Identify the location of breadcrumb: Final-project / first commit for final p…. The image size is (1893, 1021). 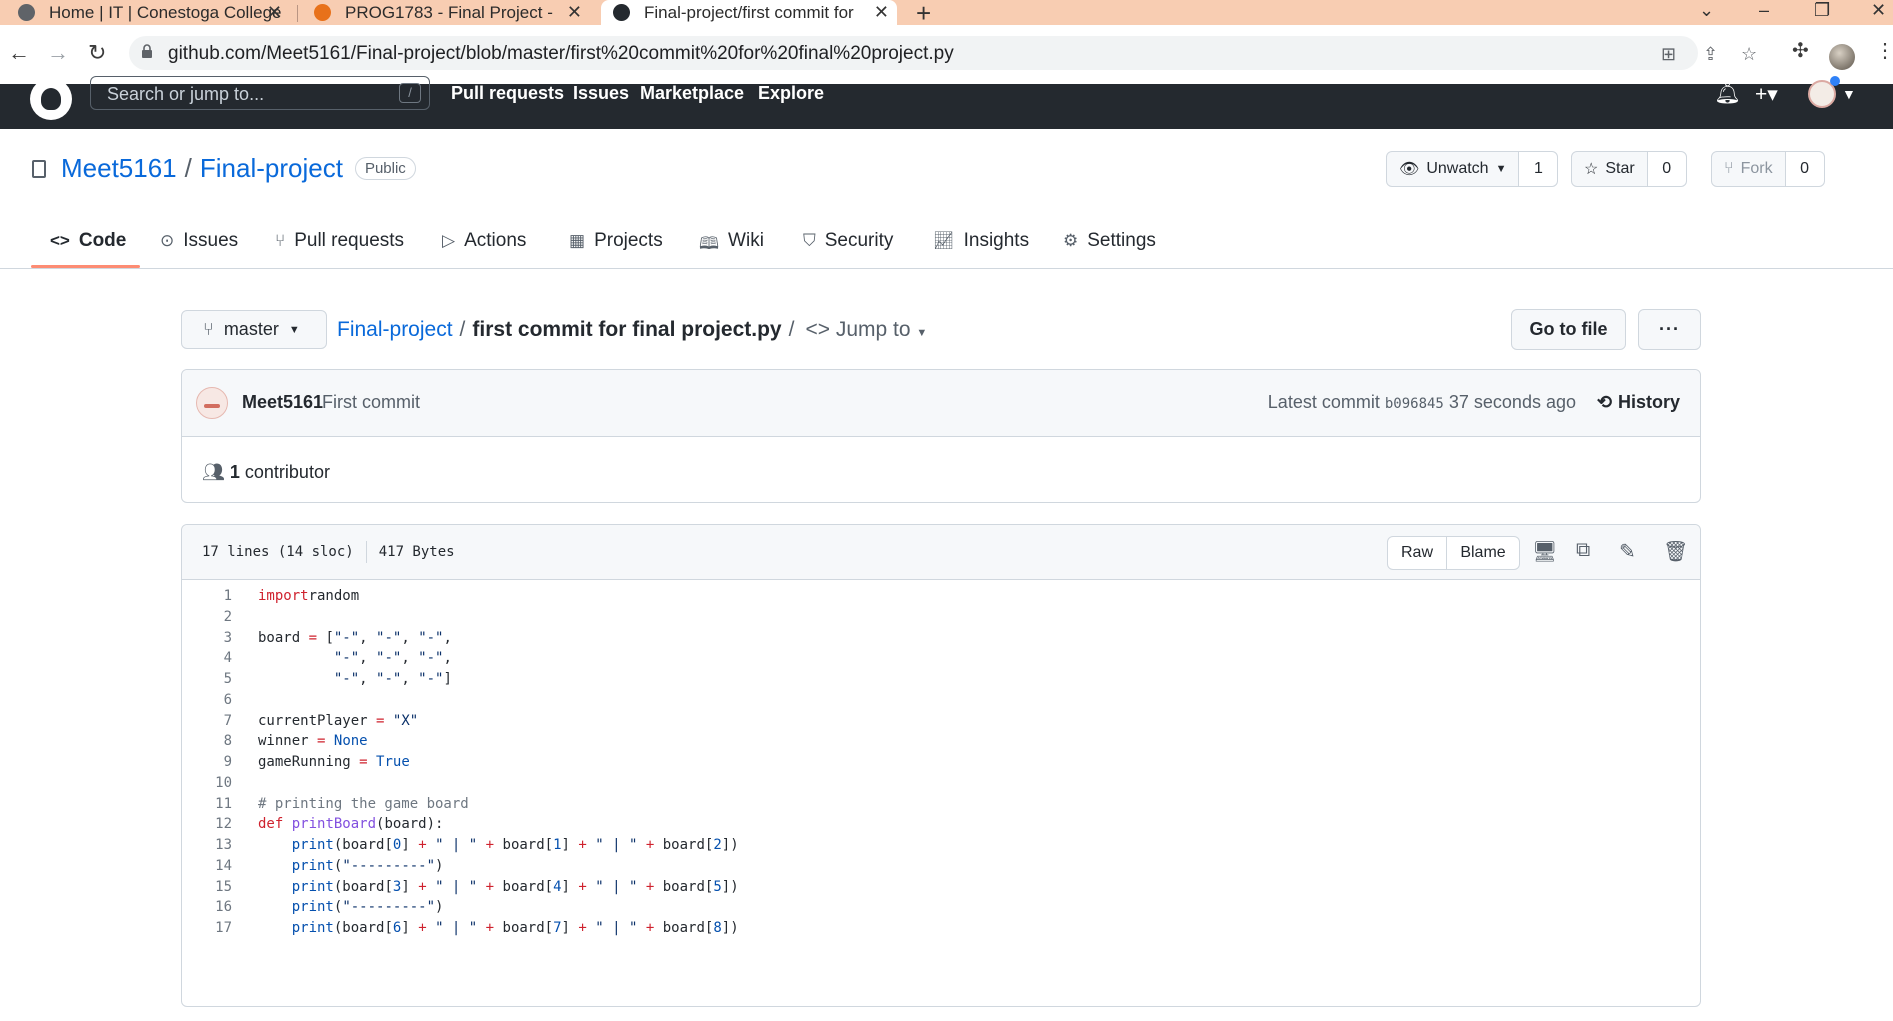
(632, 330).